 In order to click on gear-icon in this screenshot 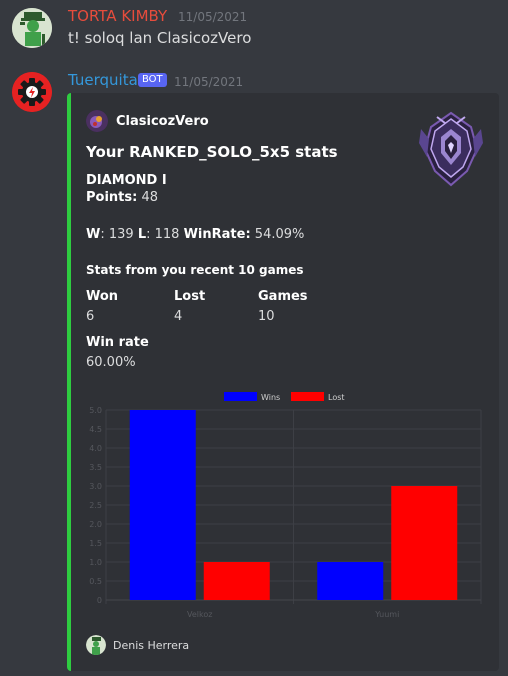, I will do `click(32, 92)`.